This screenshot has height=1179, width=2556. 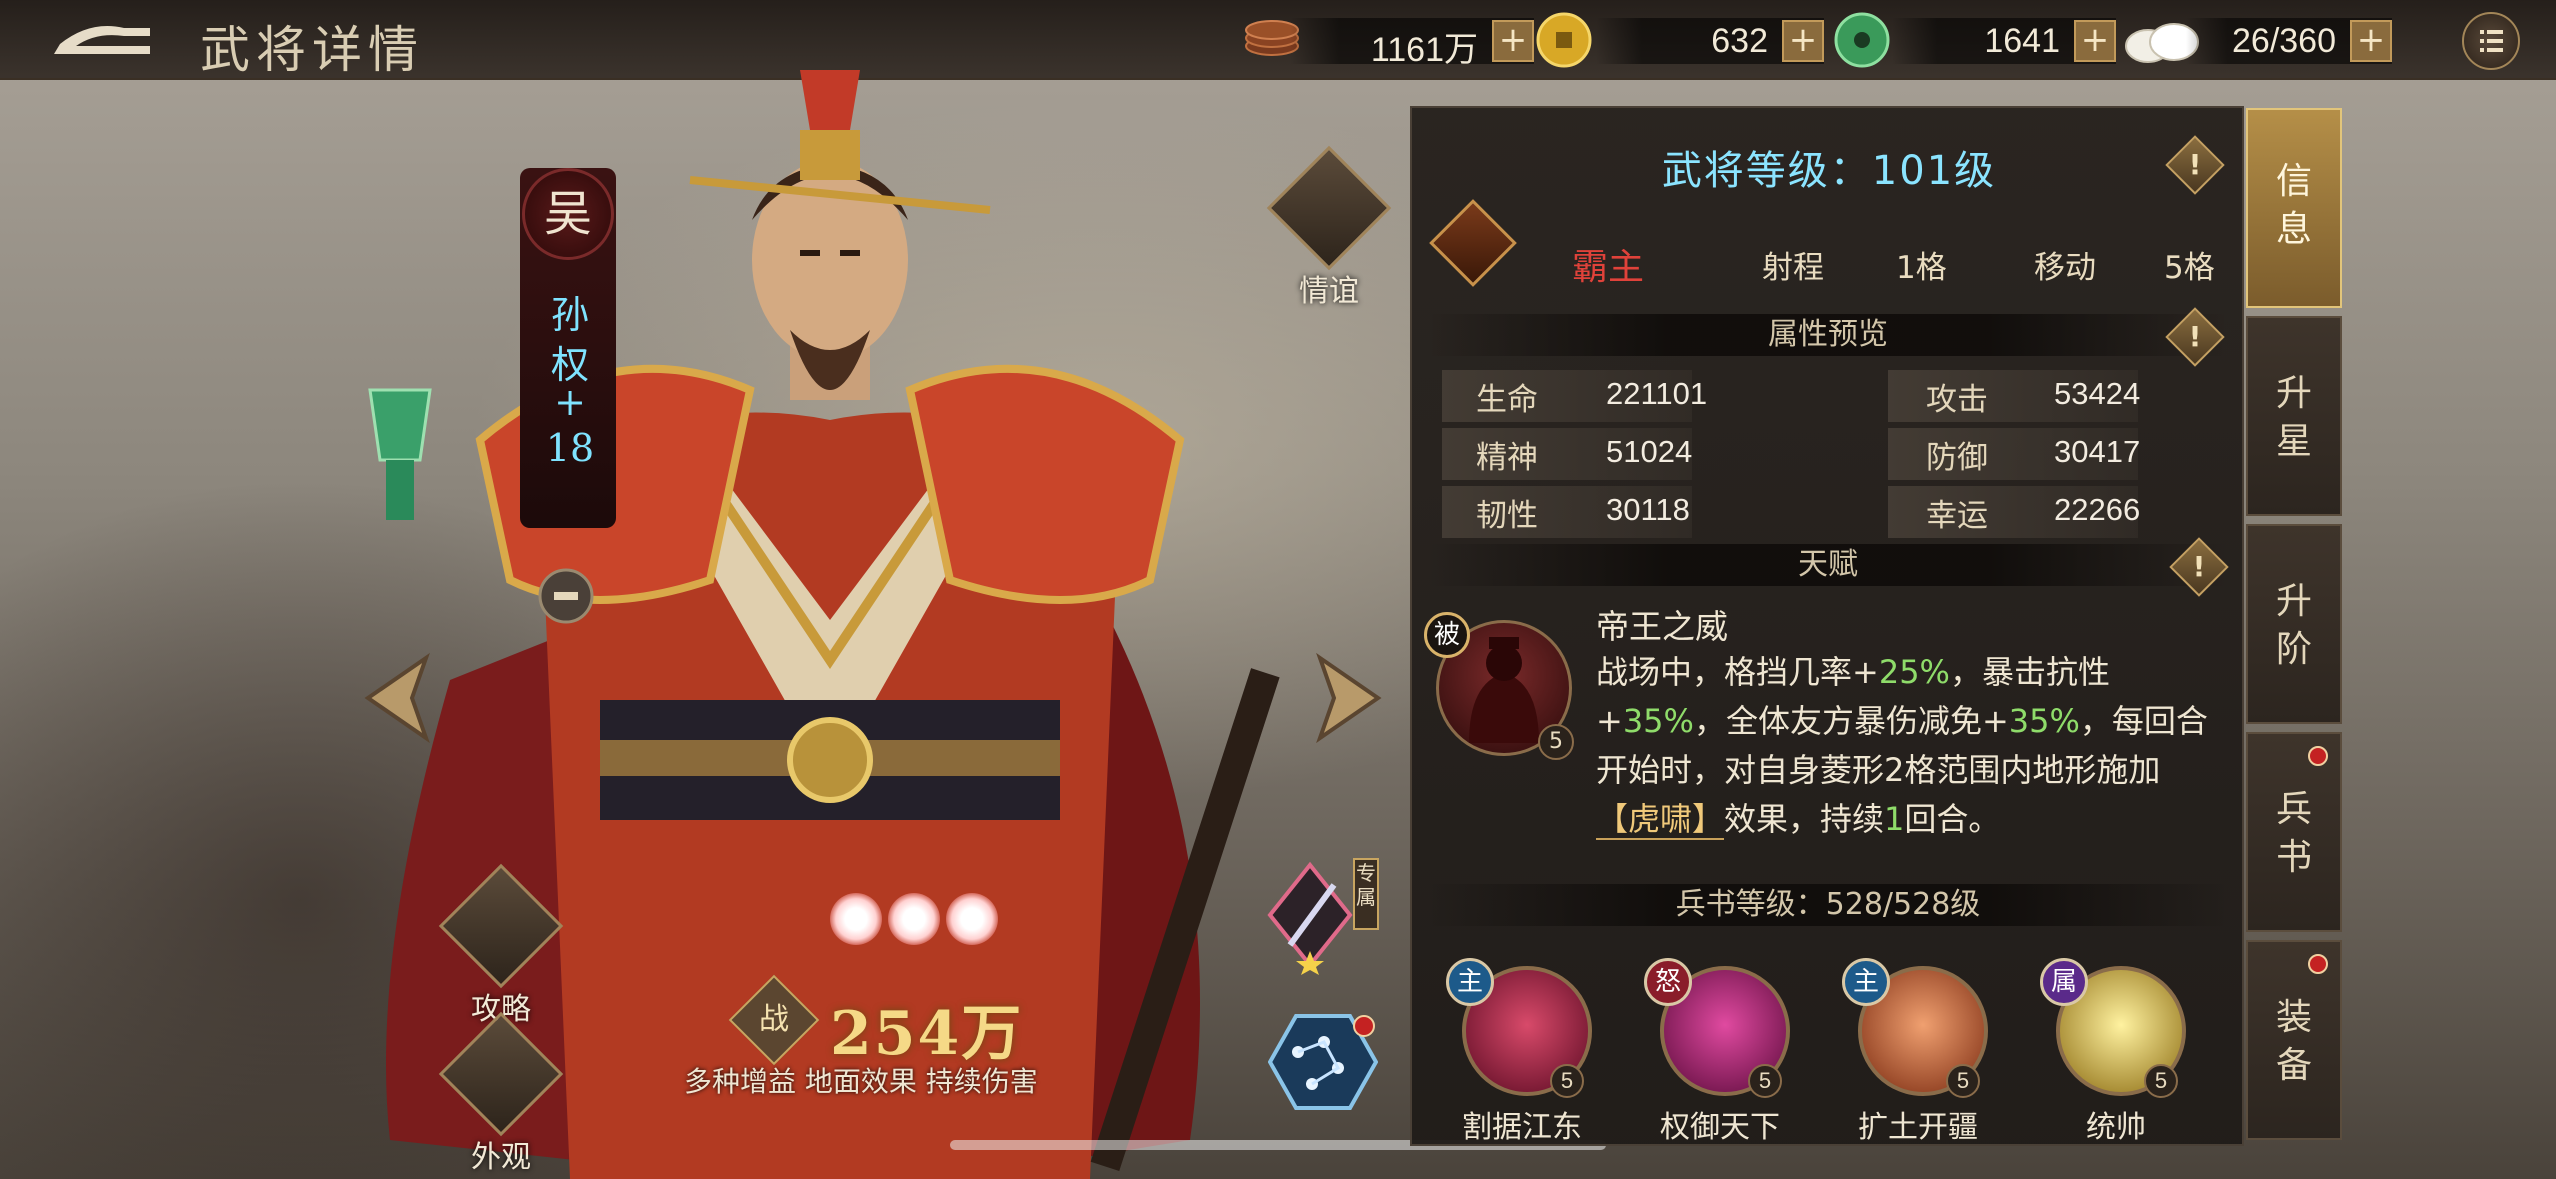 I want to click on resource-gold: 632 +, so click(x=1710, y=41).